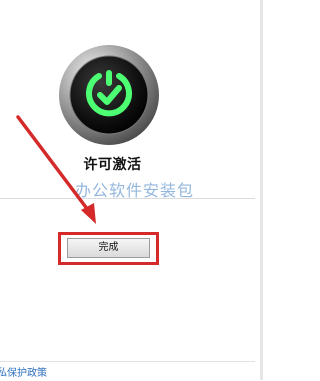 The width and height of the screenshot is (320, 381). I want to click on content-divider, so click(127, 198).